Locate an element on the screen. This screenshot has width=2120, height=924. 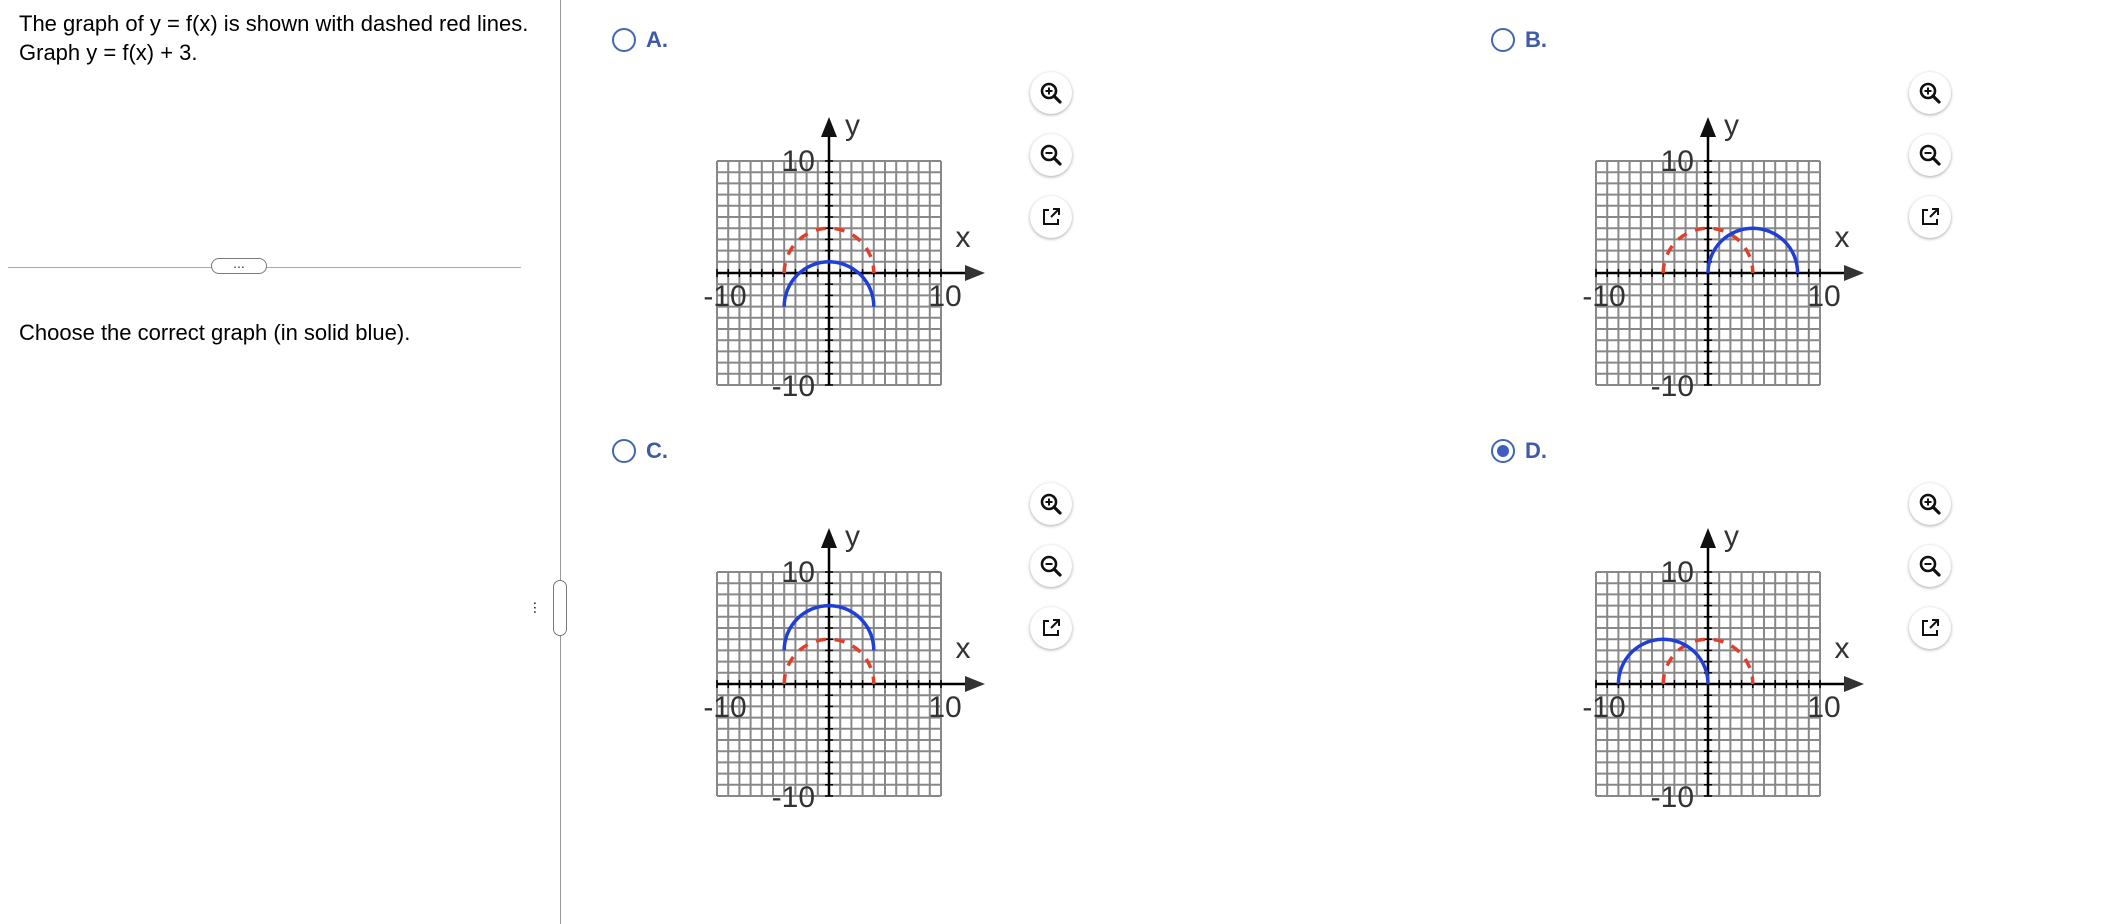
graph-c: y x 10 -10 -10 10 is located at coordinates (835, 651).